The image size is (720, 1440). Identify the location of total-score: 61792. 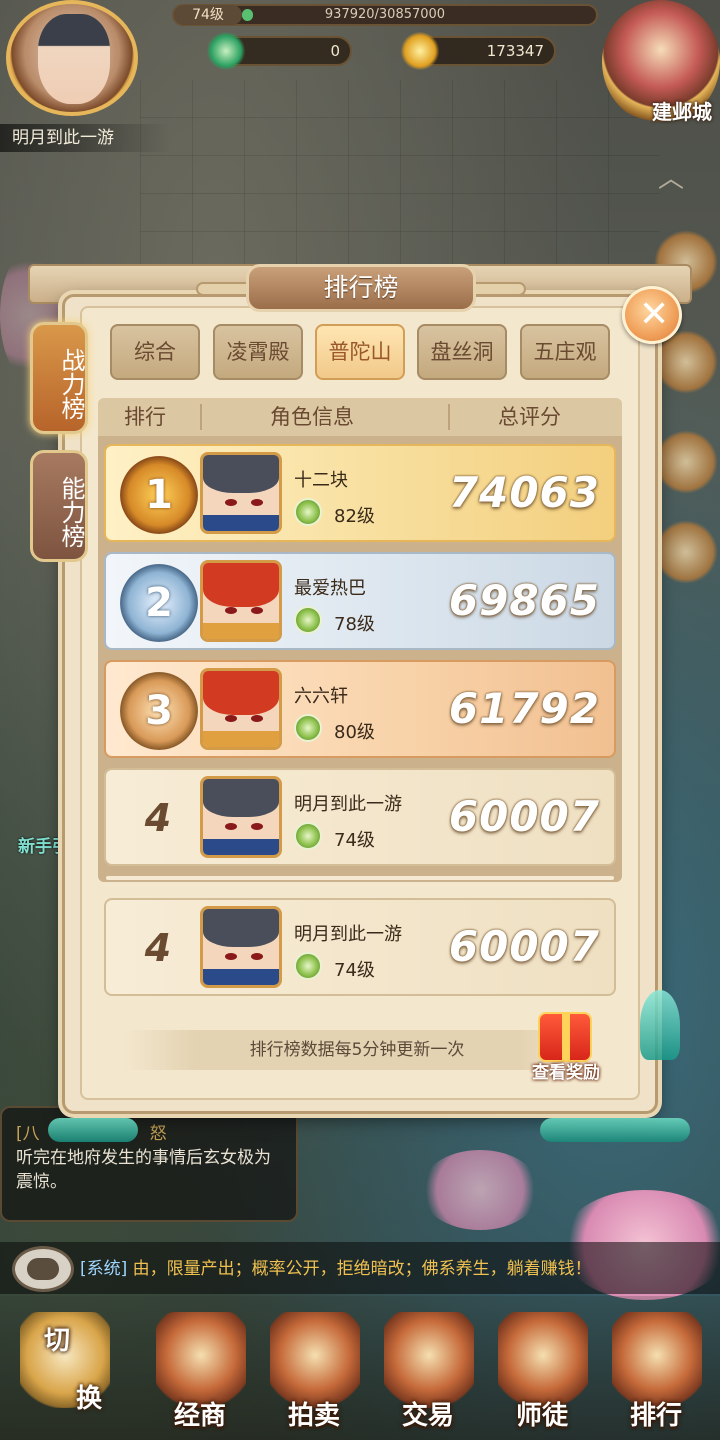
(524, 708).